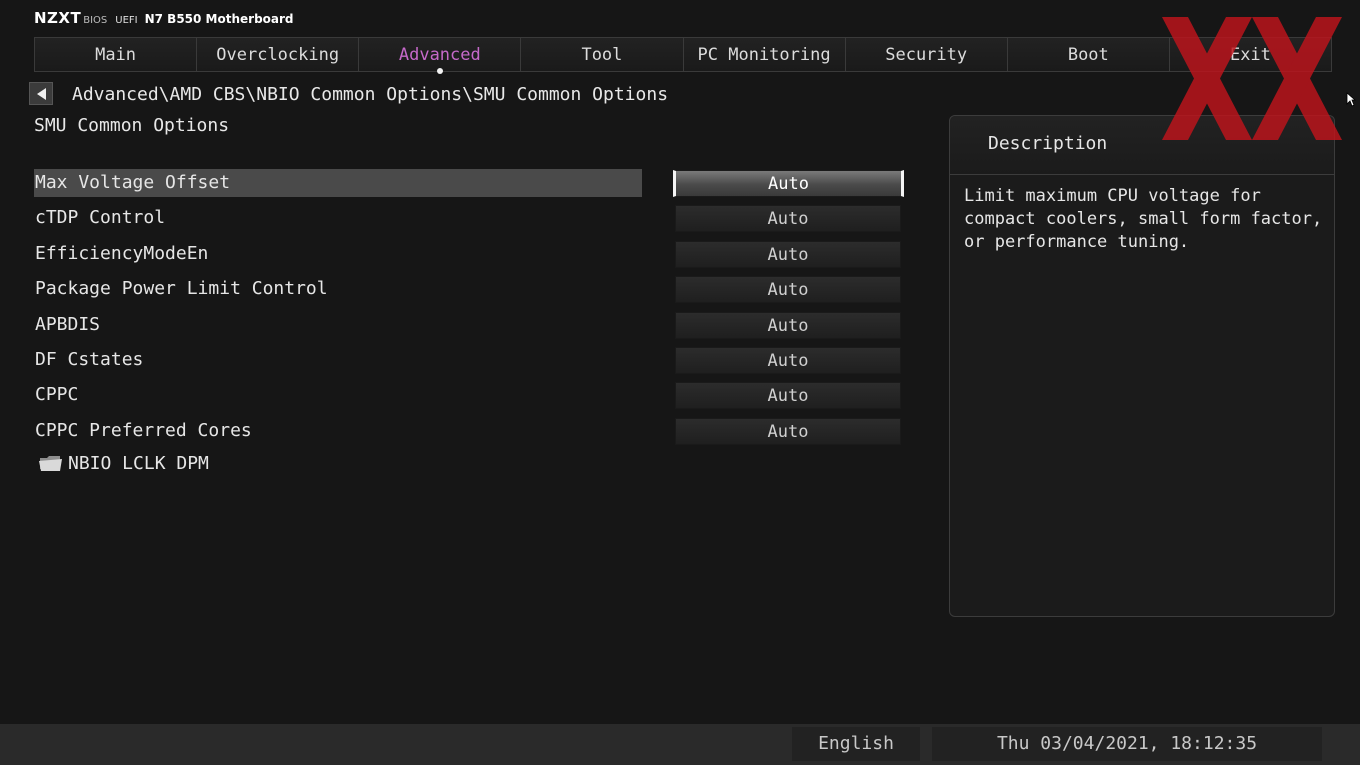  What do you see at coordinates (126, 20) in the screenshot?
I see `uefi-label: UEFI` at bounding box center [126, 20].